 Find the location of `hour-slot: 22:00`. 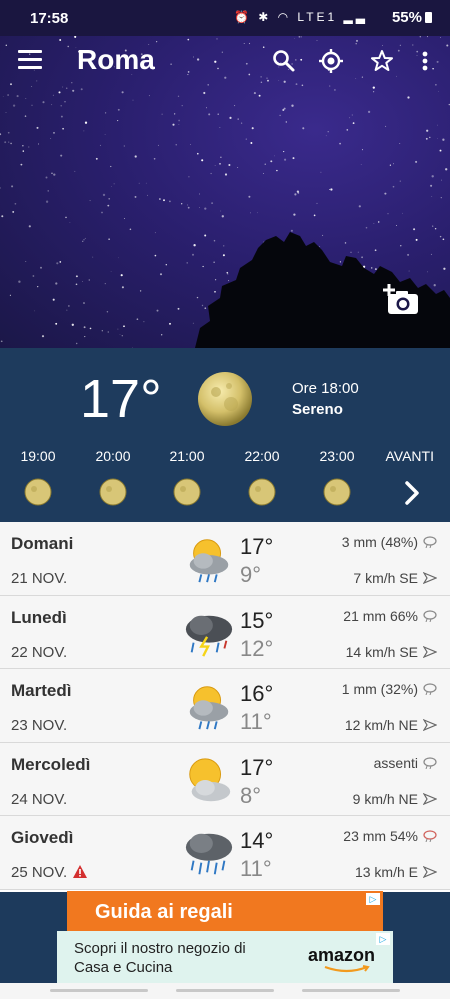

hour-slot: 22:00 is located at coordinates (262, 478).